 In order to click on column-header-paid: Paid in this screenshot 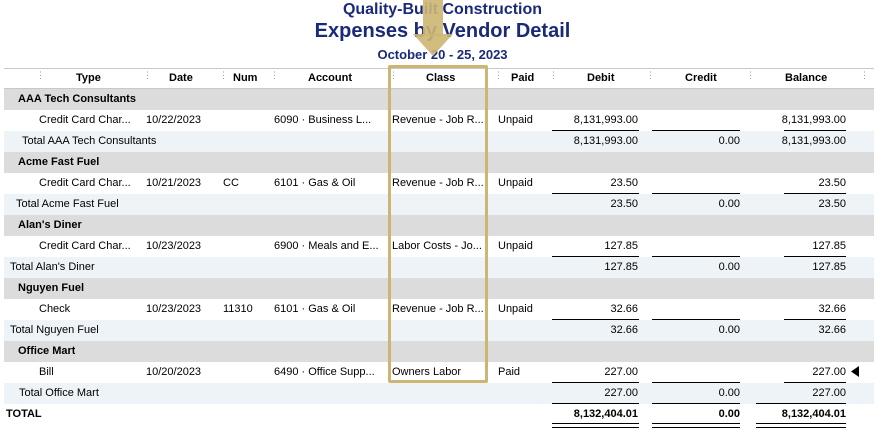, I will do `click(522, 78)`.